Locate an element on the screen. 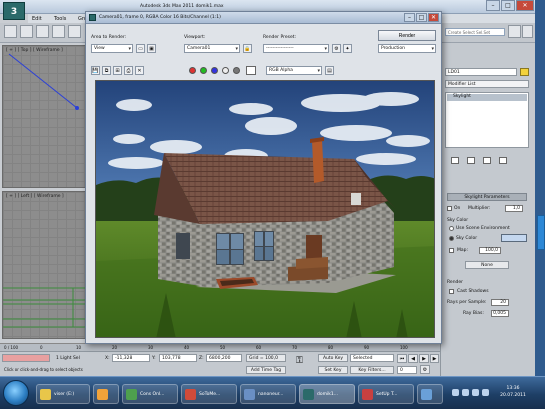 This screenshot has height=409, width=545. volume-tray-icon is located at coordinates (475, 392).